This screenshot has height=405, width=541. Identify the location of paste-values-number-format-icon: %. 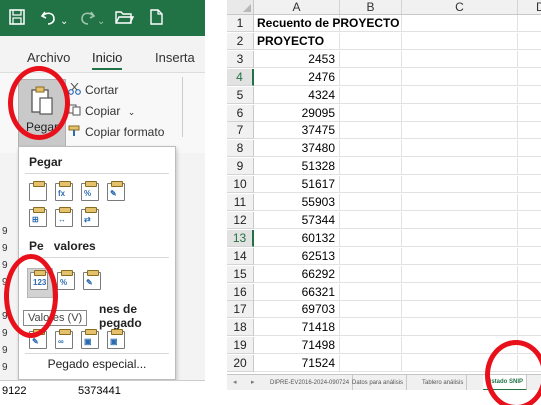
(66, 280).